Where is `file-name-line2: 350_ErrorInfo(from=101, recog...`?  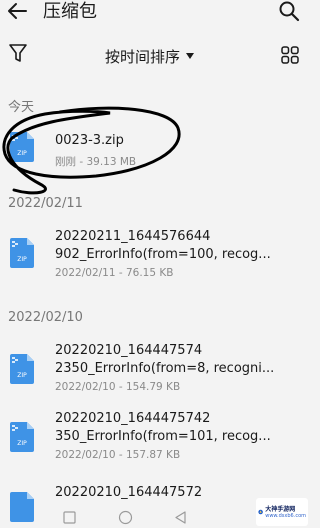
file-name-line2: 350_ErrorInfo(from=101, recog... is located at coordinates (163, 436).